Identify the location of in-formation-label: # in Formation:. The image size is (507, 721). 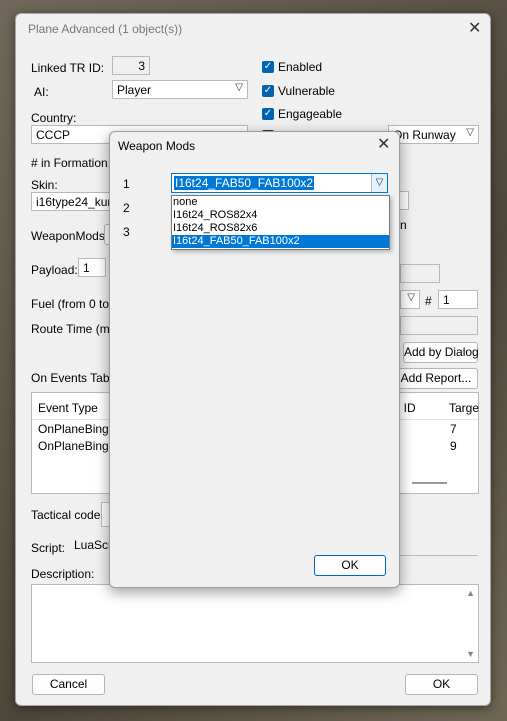
(71, 163).